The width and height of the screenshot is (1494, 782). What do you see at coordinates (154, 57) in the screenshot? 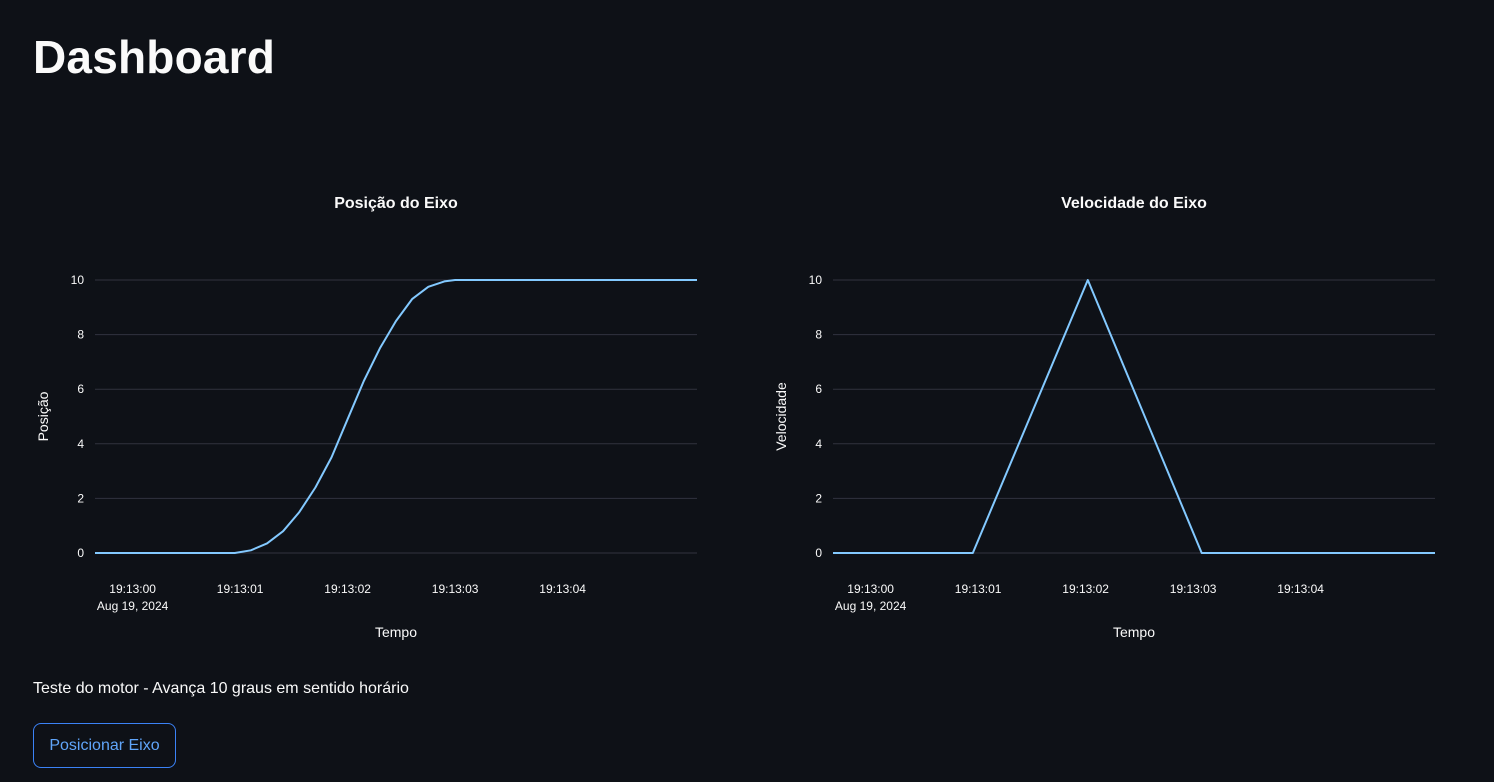
I see `page-title: Dashboard` at bounding box center [154, 57].